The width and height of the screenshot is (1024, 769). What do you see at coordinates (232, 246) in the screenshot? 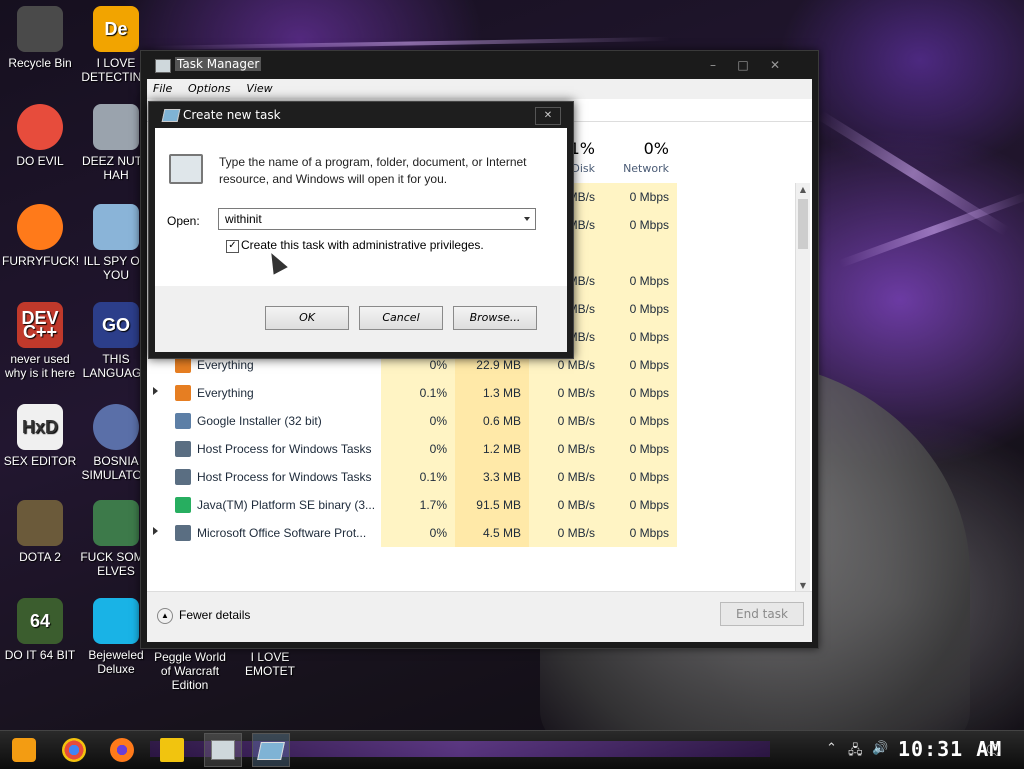
I see `admin-privileges-checkbox: ✓` at bounding box center [232, 246].